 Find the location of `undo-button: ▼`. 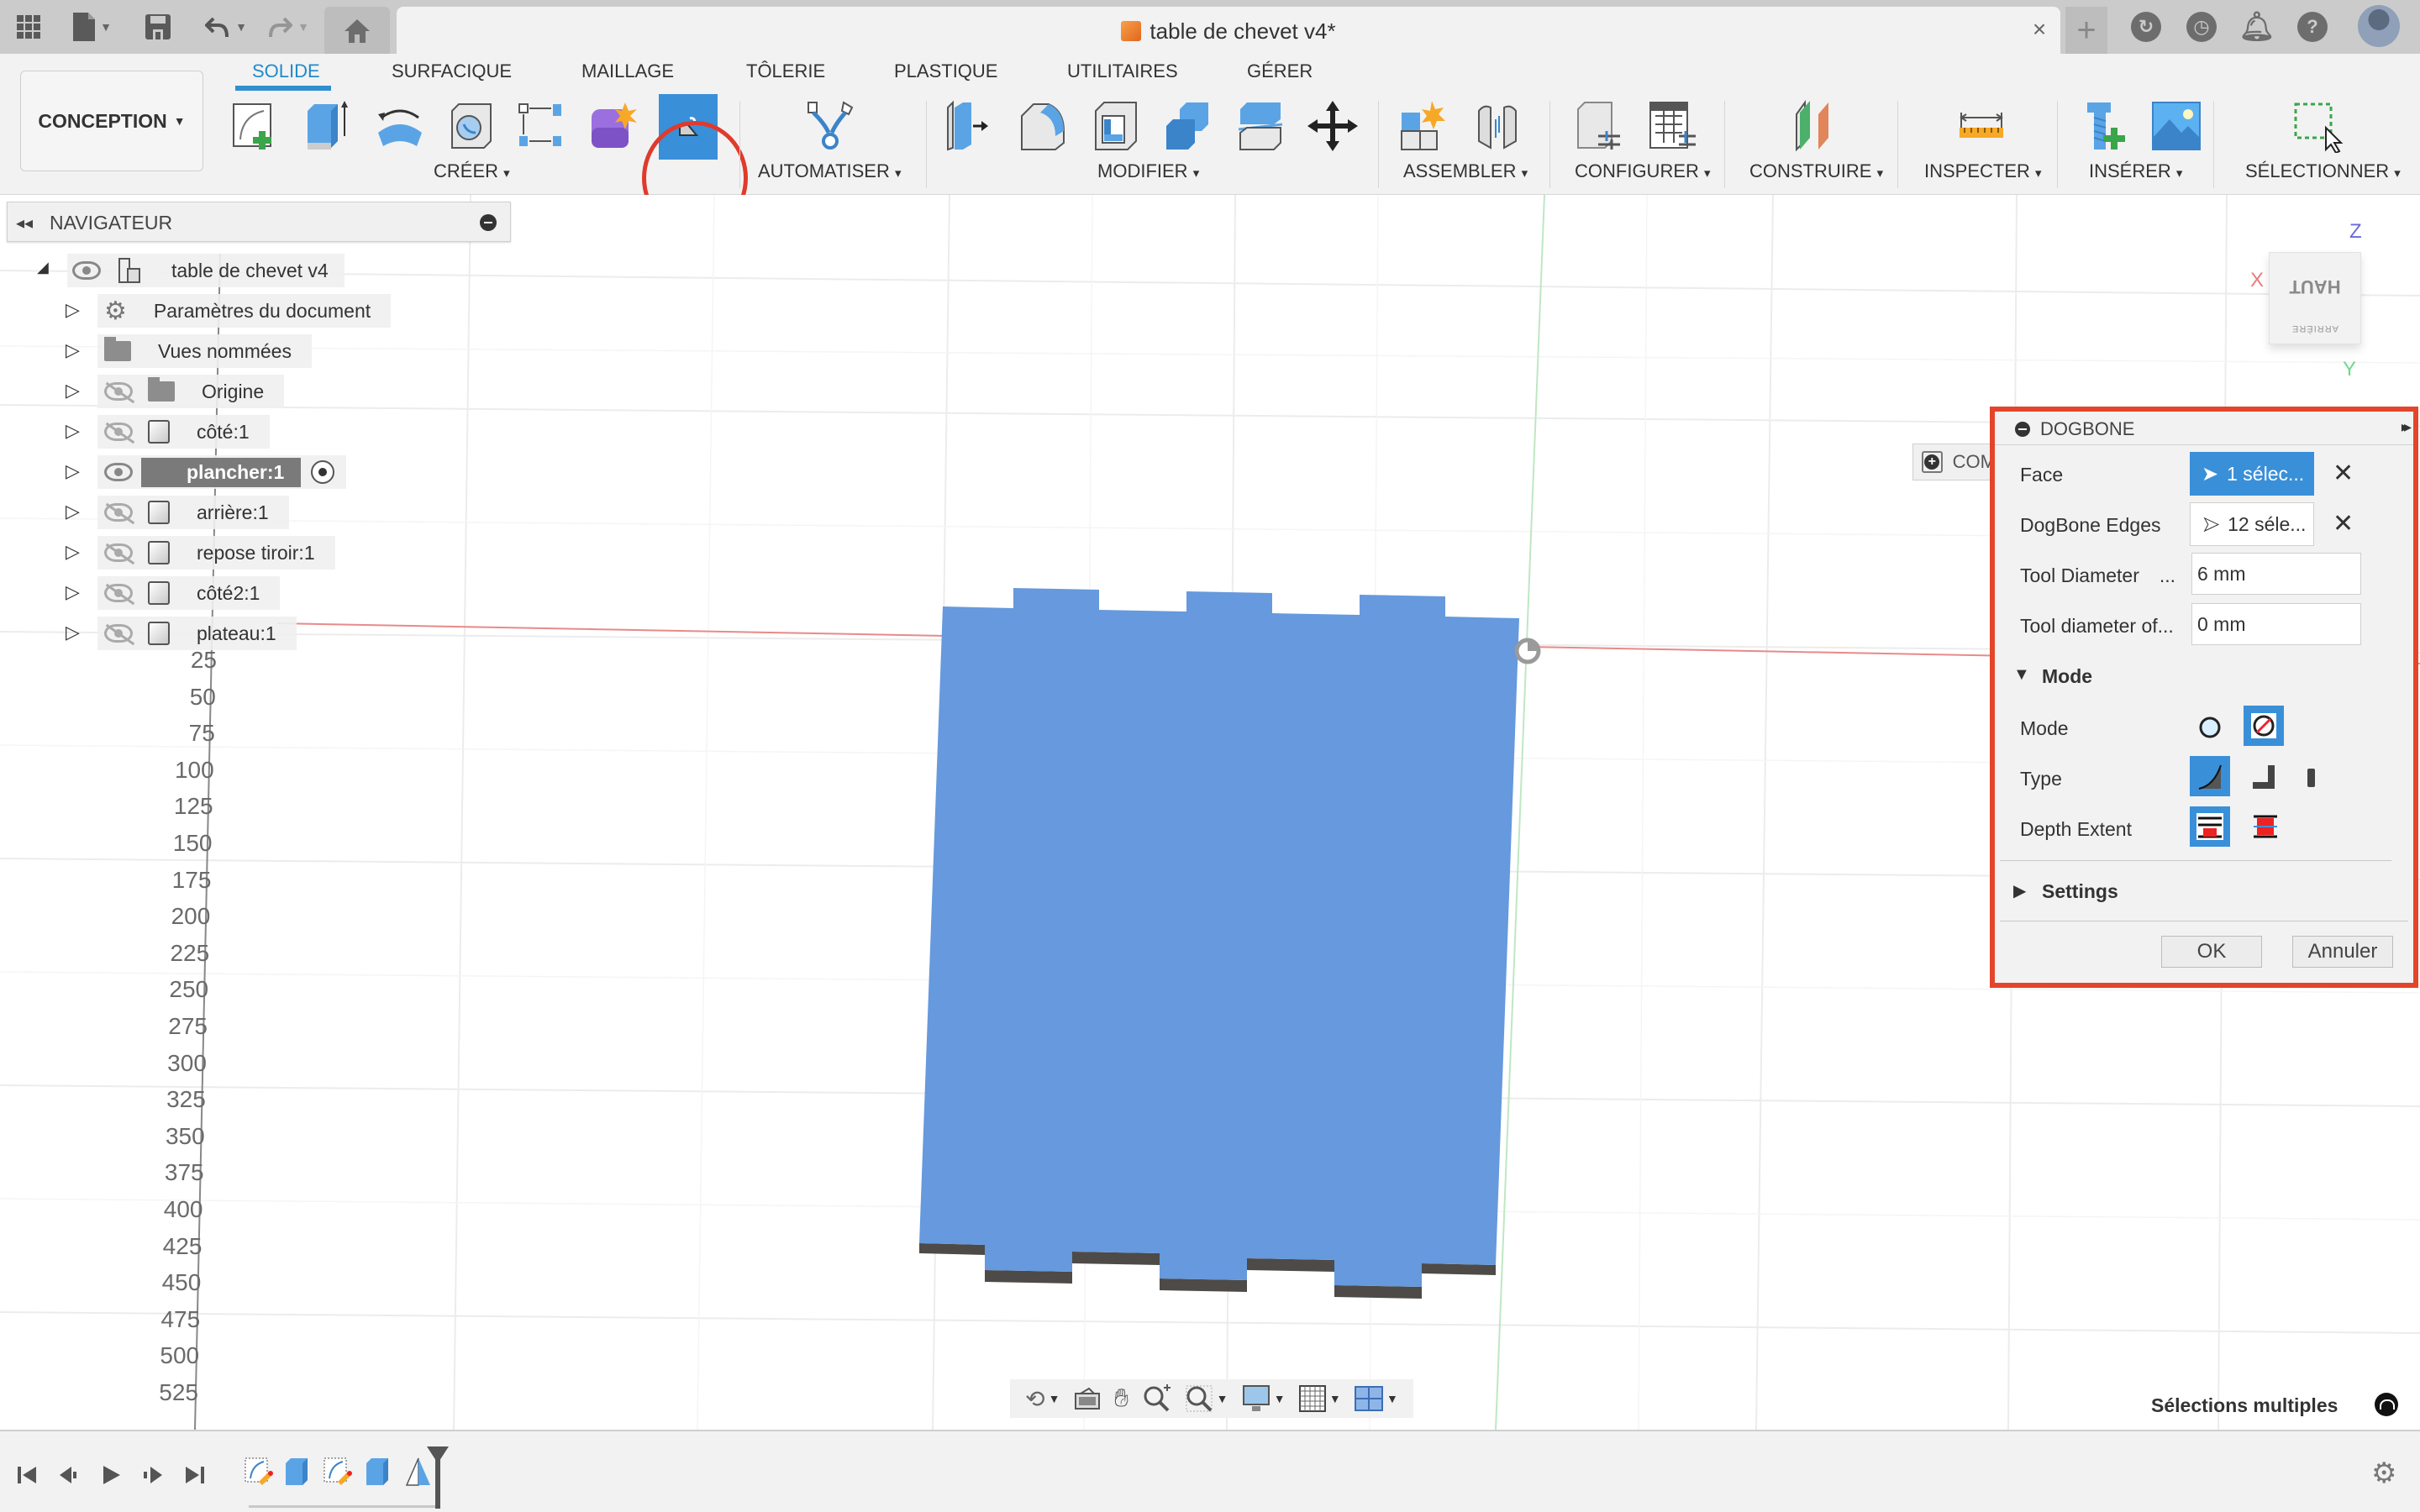

undo-button: ▼ is located at coordinates (226, 27).